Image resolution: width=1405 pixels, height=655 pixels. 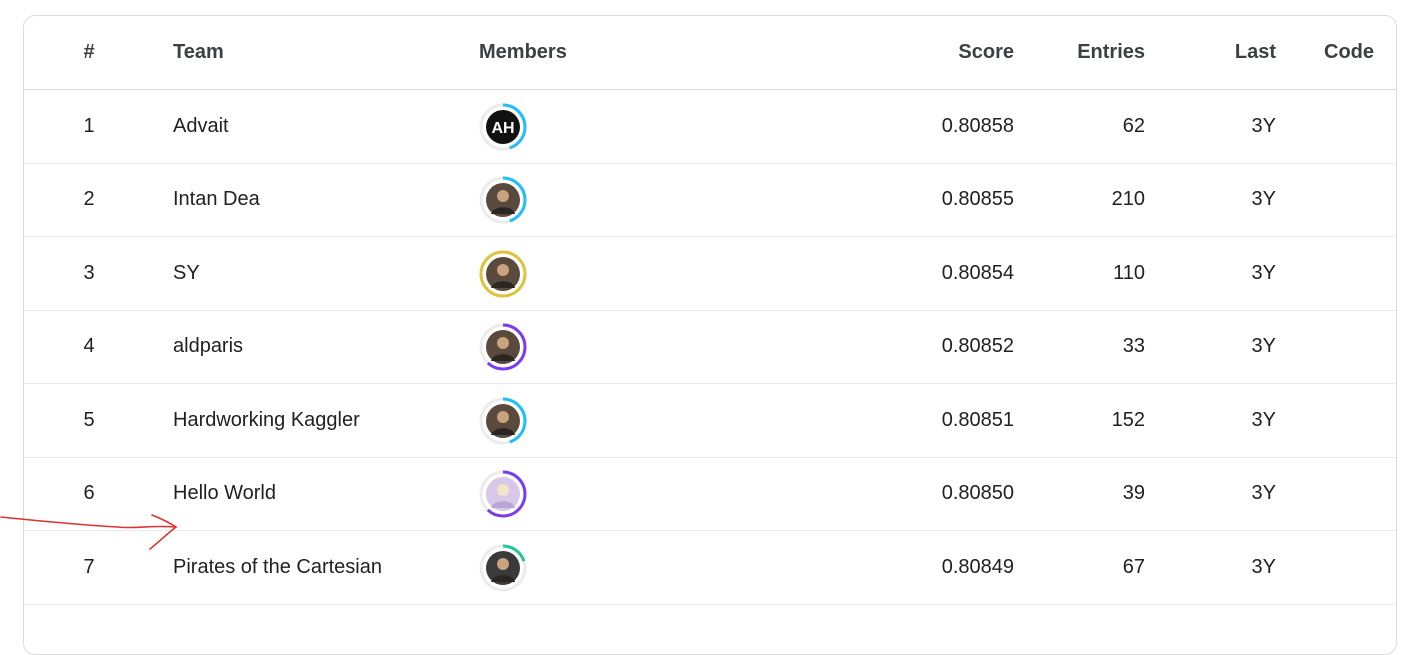 I want to click on table-row: 6 Hello World 0.80850 39 3Y, so click(x=710, y=494).